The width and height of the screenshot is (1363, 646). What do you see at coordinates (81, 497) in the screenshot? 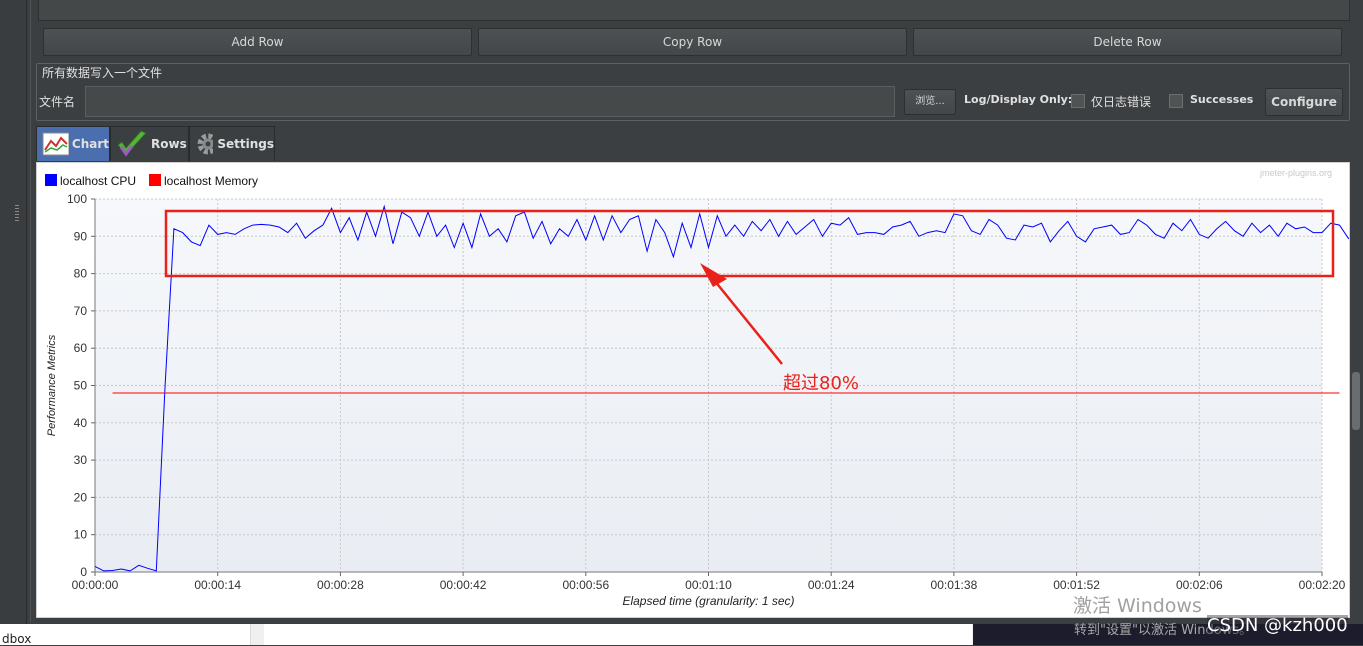
I see `y-tick-label: 20` at bounding box center [81, 497].